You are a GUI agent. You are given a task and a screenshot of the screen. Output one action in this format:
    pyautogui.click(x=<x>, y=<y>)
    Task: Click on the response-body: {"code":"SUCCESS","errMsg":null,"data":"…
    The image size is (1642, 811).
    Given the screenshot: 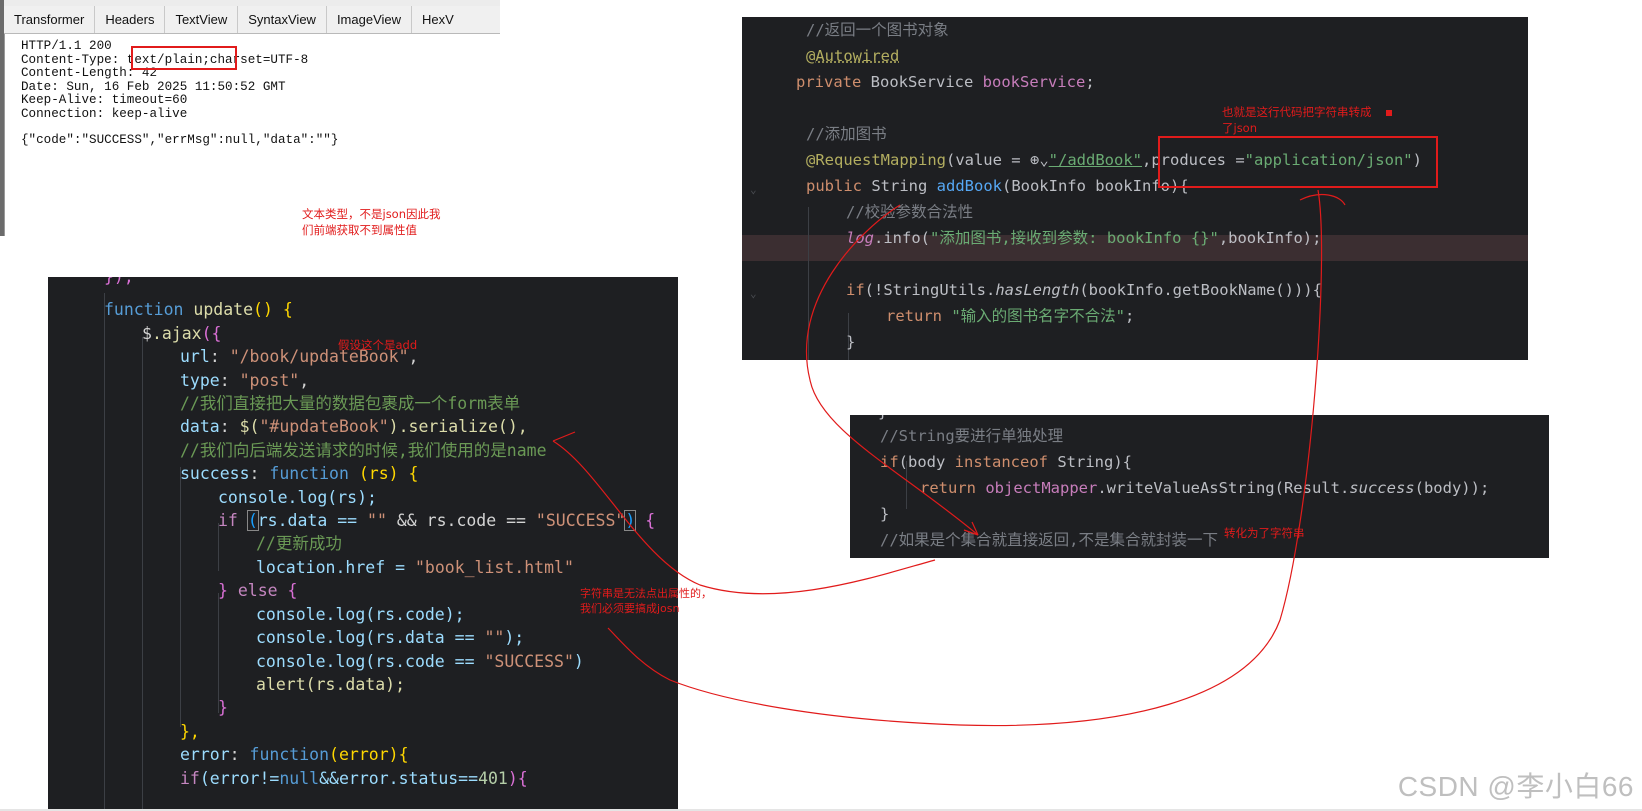 What is the action you would take?
    pyautogui.click(x=180, y=140)
    